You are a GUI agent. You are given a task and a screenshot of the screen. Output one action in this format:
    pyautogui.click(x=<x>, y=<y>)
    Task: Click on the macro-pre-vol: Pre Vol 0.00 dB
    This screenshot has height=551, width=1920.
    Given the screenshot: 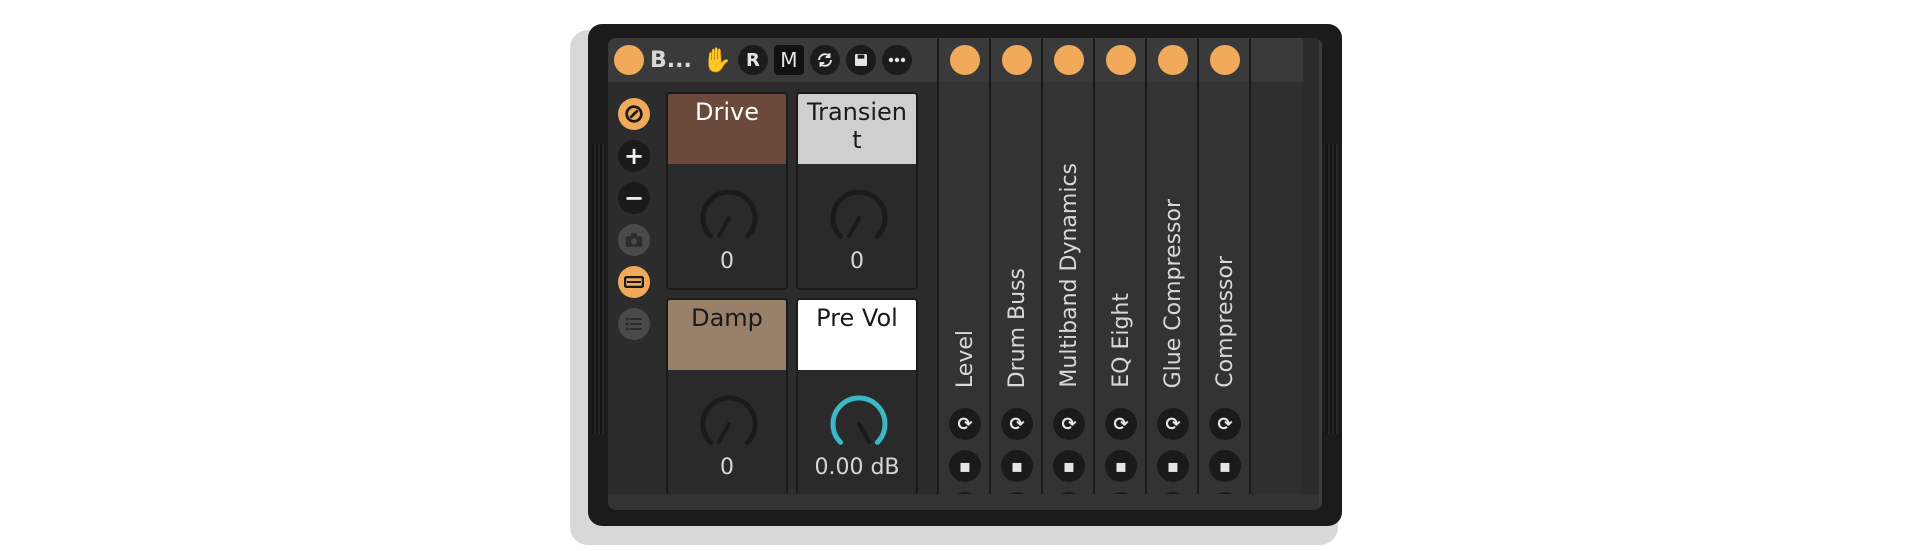 What is the action you would take?
    pyautogui.click(x=857, y=397)
    